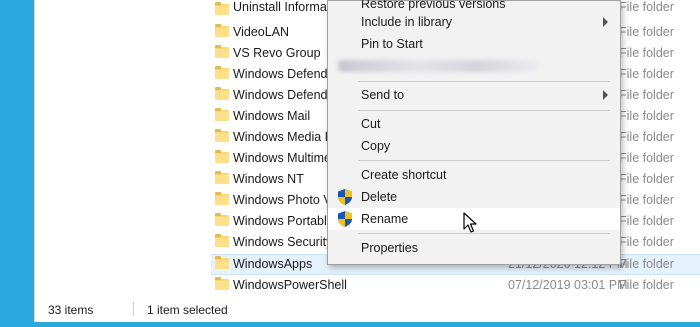 The image size is (700, 327). I want to click on menu-item-create-shortcut: Create shortcut, so click(474, 175).